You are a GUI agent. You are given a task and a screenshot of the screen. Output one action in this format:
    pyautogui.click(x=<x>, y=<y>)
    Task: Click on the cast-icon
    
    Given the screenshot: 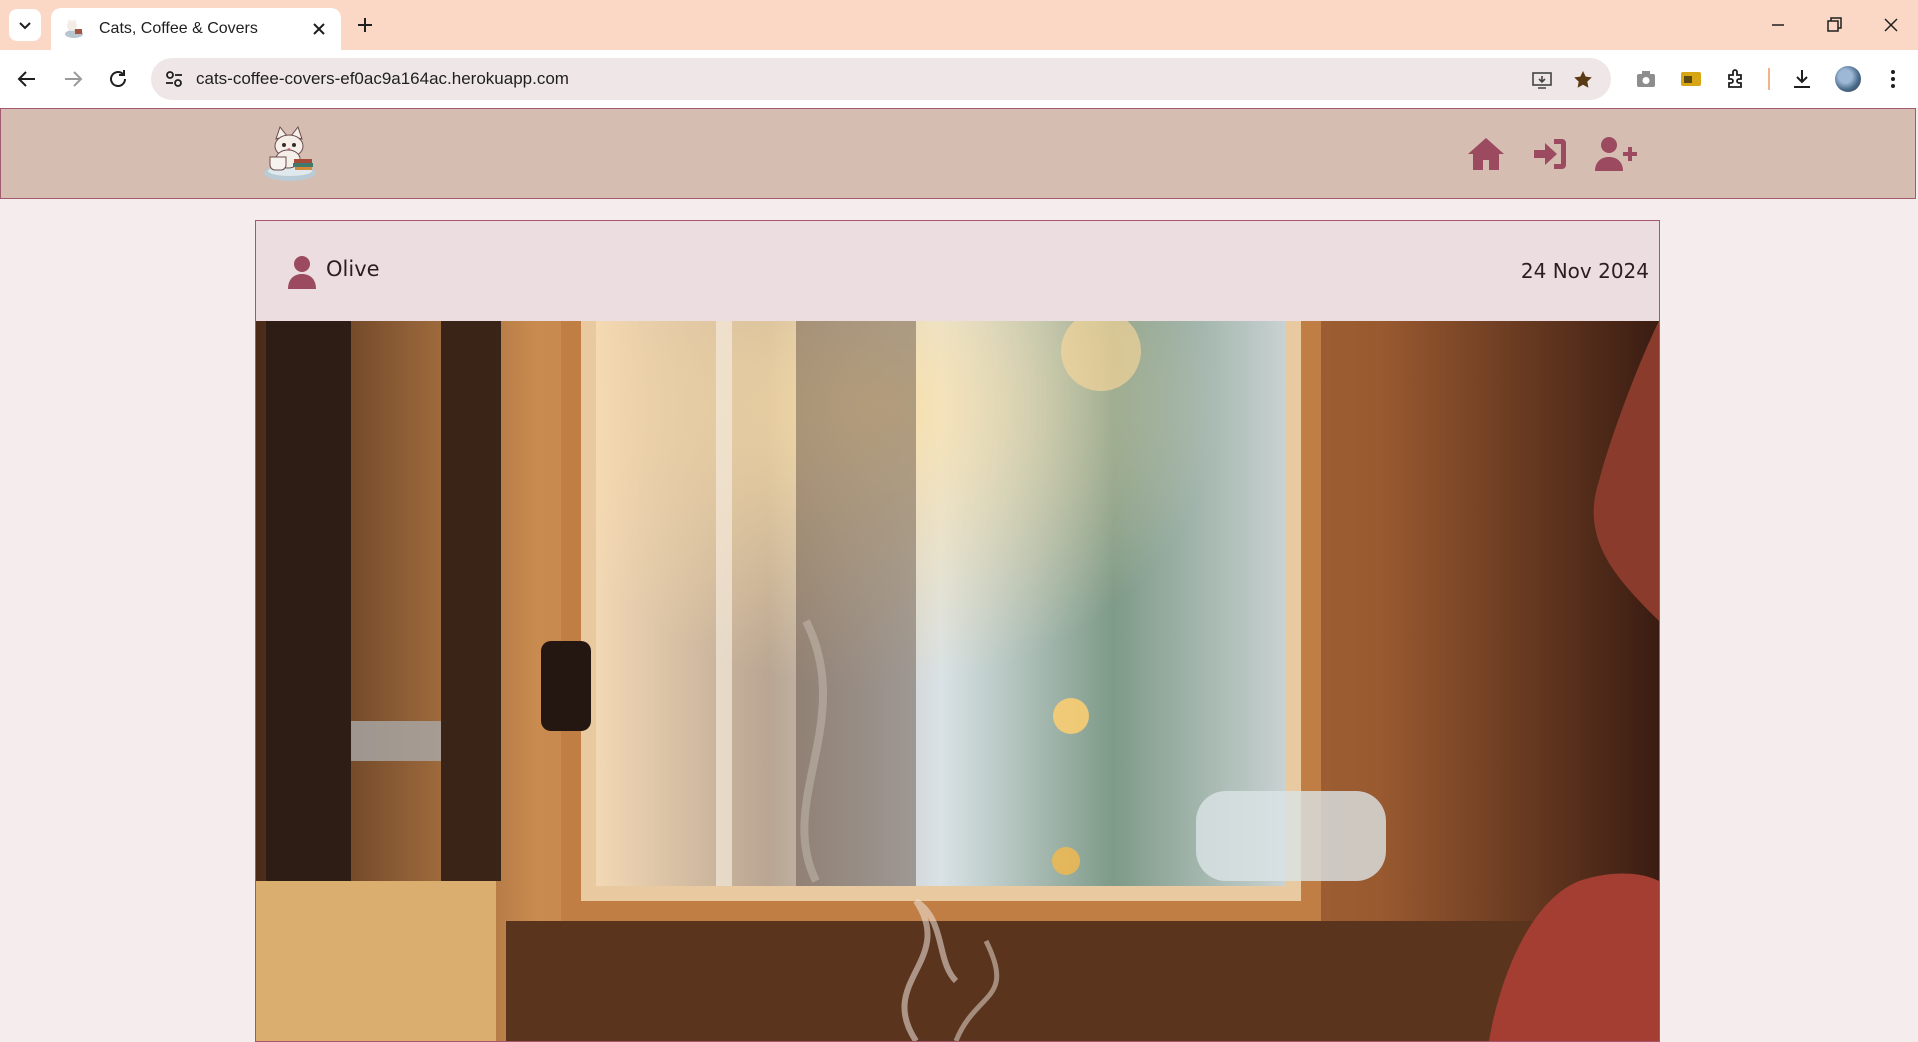 What is the action you would take?
    pyautogui.click(x=1691, y=79)
    